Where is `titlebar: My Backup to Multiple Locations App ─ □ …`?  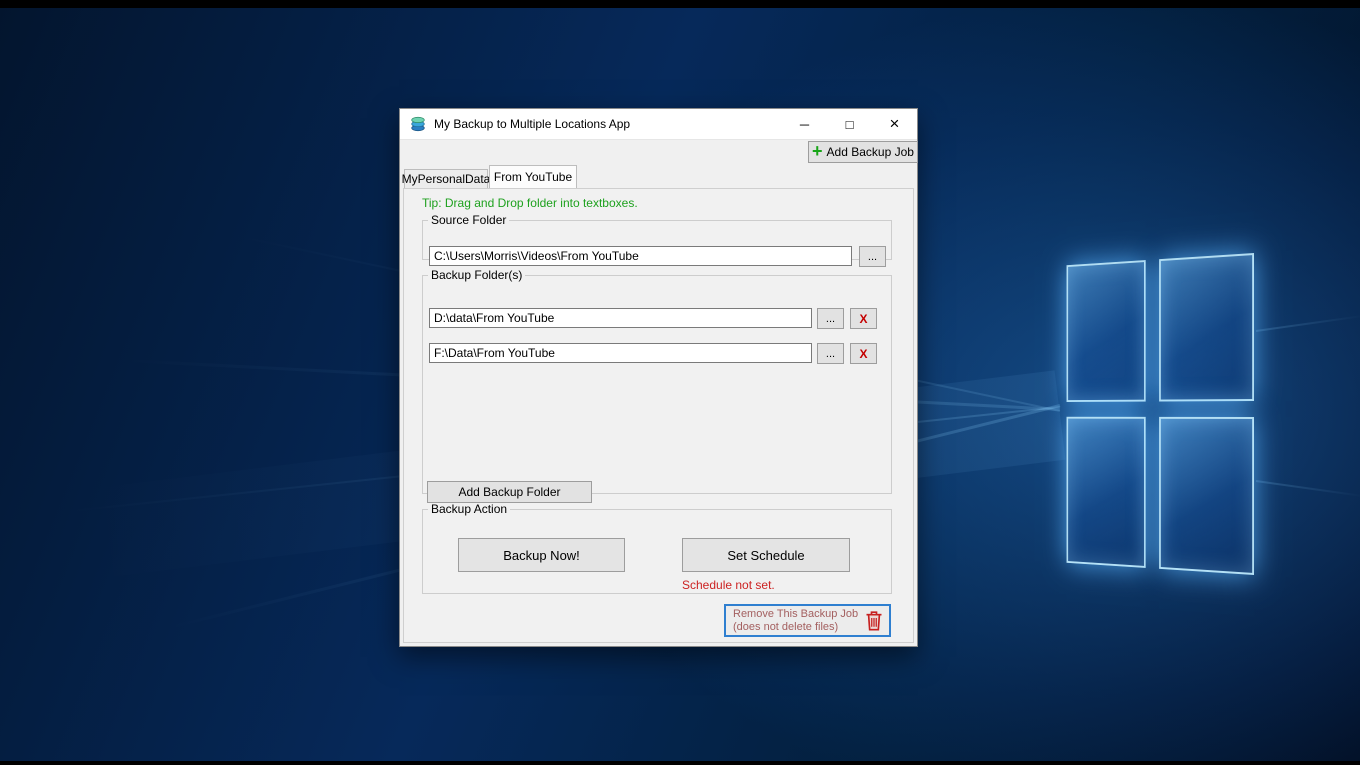 titlebar: My Backup to Multiple Locations App ─ □ … is located at coordinates (658, 124).